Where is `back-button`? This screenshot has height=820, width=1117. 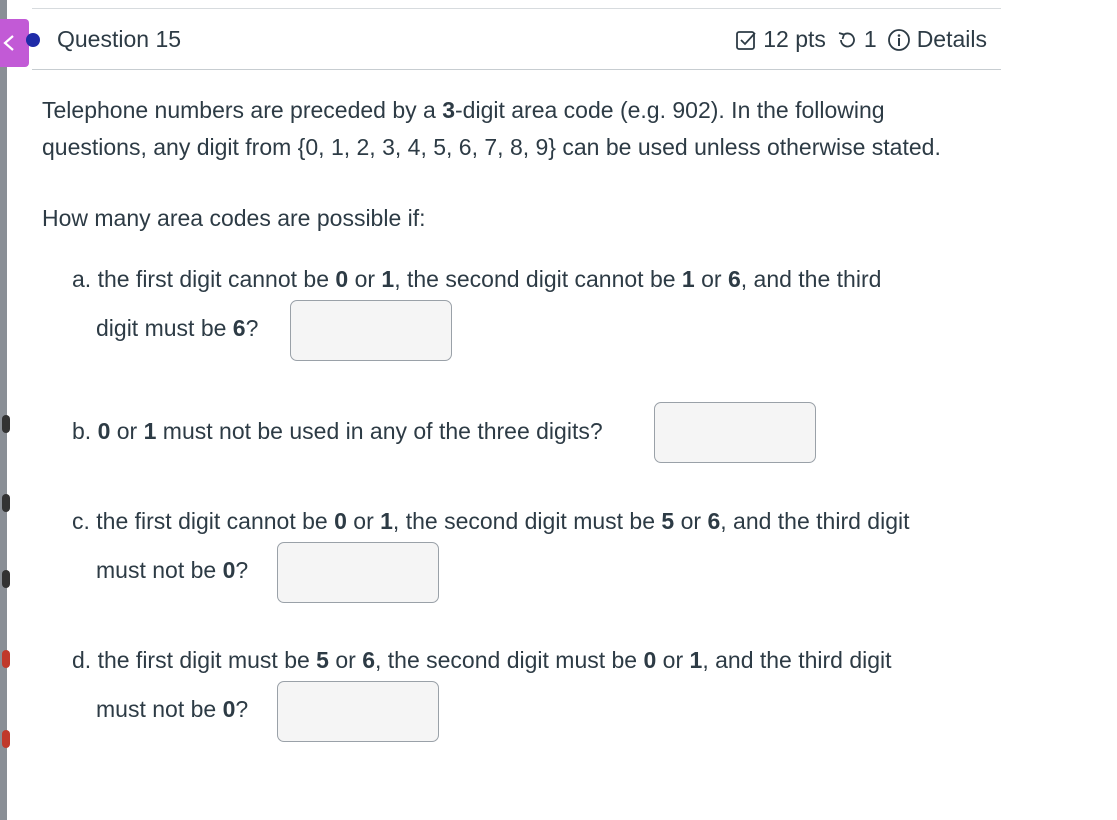 back-button is located at coordinates (14, 43).